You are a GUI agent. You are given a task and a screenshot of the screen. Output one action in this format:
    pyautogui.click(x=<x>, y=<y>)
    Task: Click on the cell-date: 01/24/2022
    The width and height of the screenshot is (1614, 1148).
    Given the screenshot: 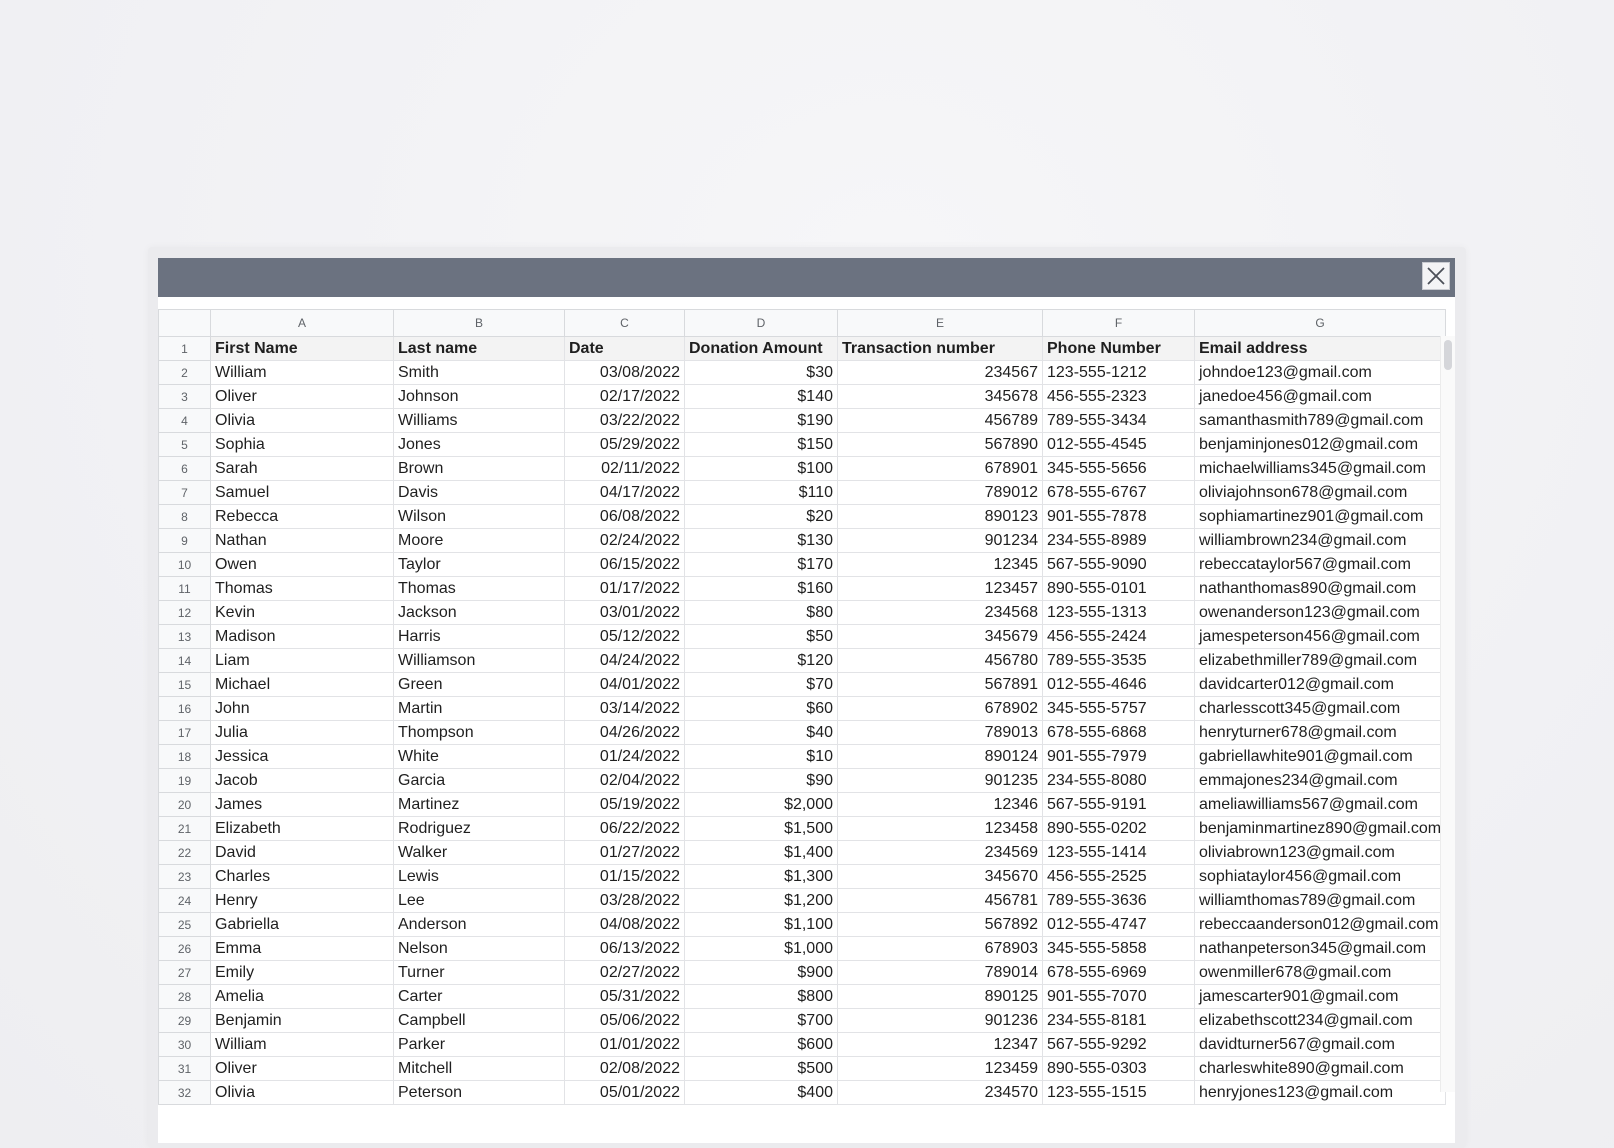 What is the action you would take?
    pyautogui.click(x=624, y=756)
    